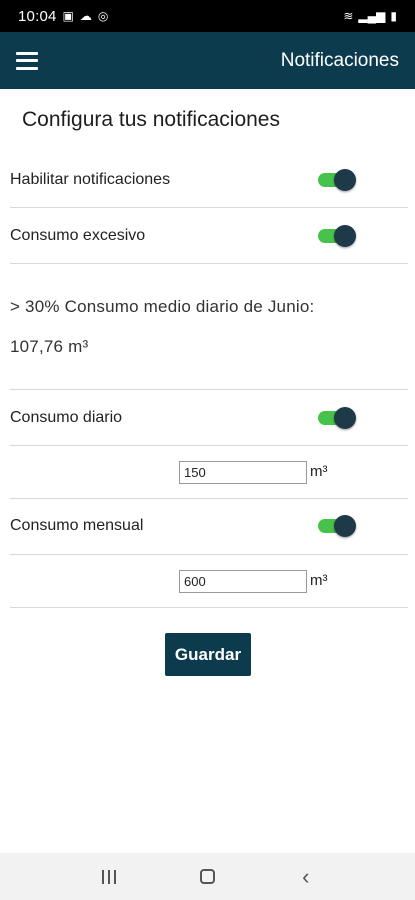  Describe the element at coordinates (49, 346) in the screenshot. I see `average-consumption-value: 107,76 m³` at that location.